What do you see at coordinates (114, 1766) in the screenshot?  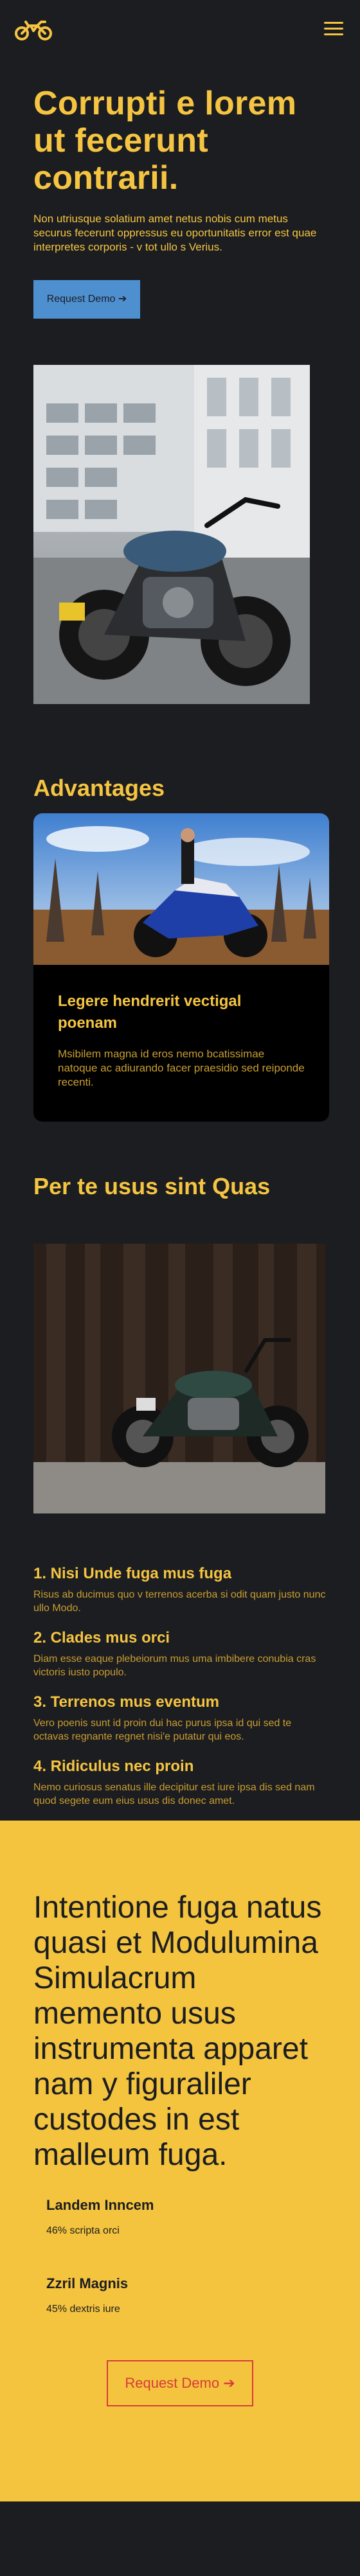 I see `feature-title: 4. Ridiculus nec proin` at bounding box center [114, 1766].